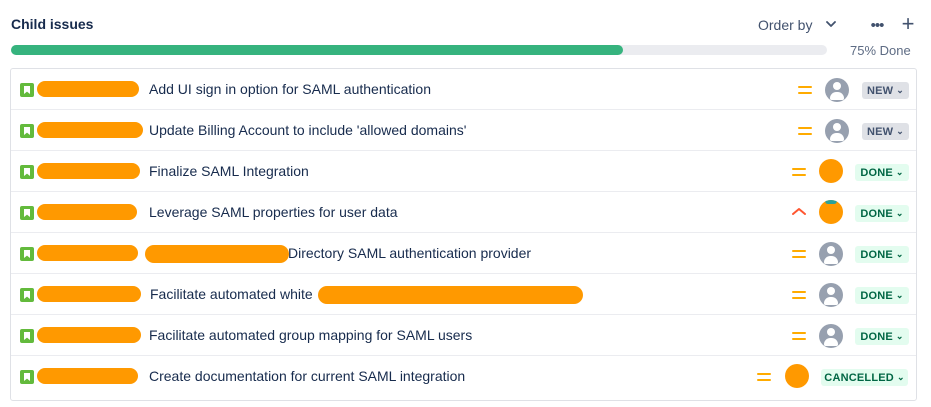 Image resolution: width=931 pixels, height=407 pixels. Describe the element at coordinates (785, 25) in the screenshot. I see `order-by-label: Order by` at that location.